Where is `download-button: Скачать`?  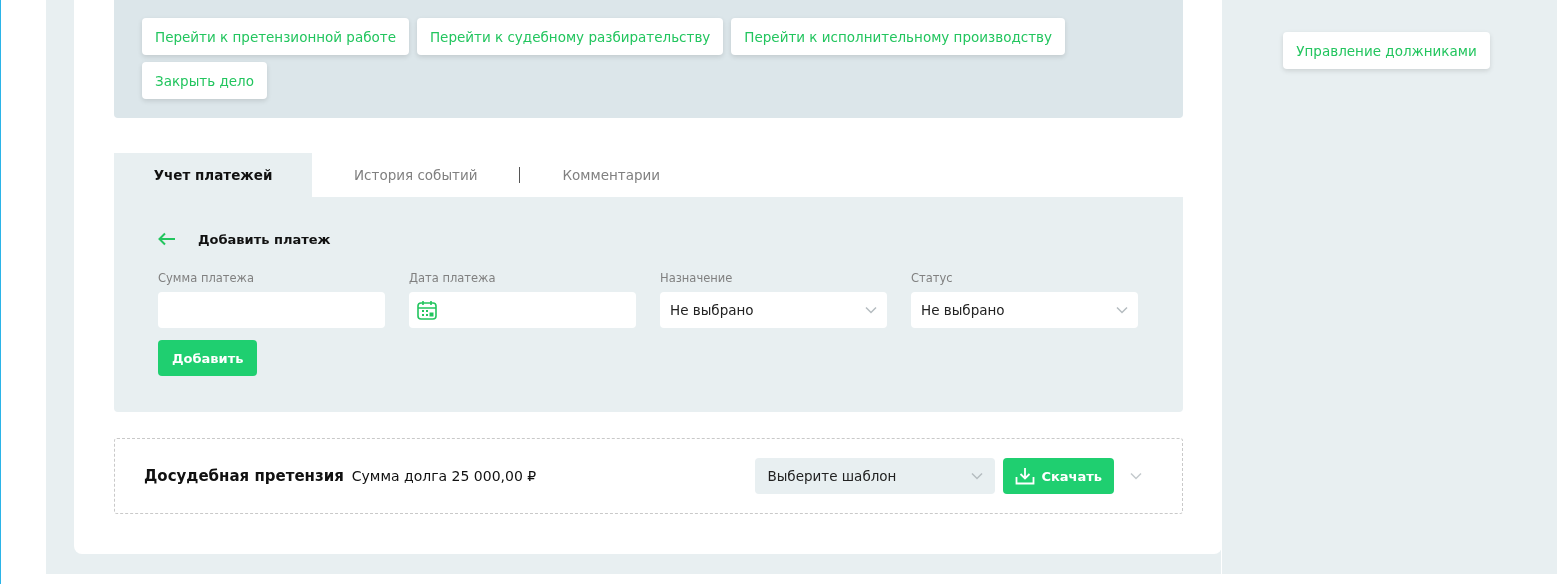 download-button: Скачать is located at coordinates (1058, 476).